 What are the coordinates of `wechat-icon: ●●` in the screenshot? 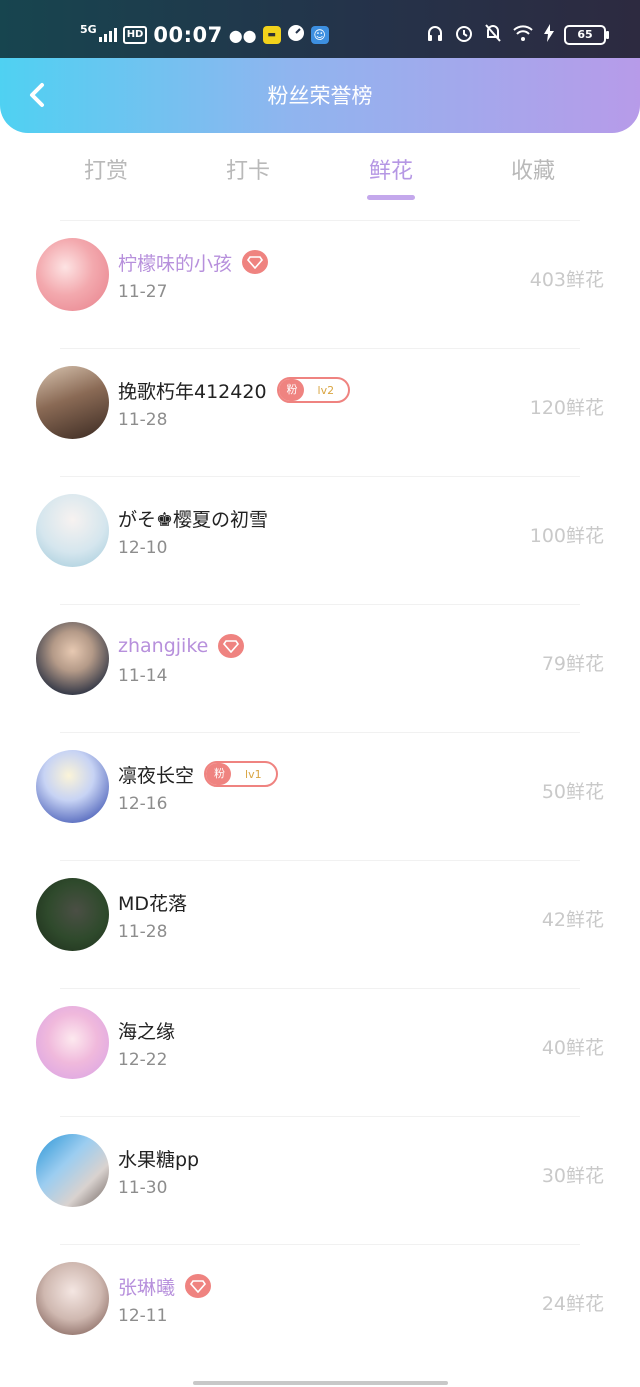 It's located at (242, 35).